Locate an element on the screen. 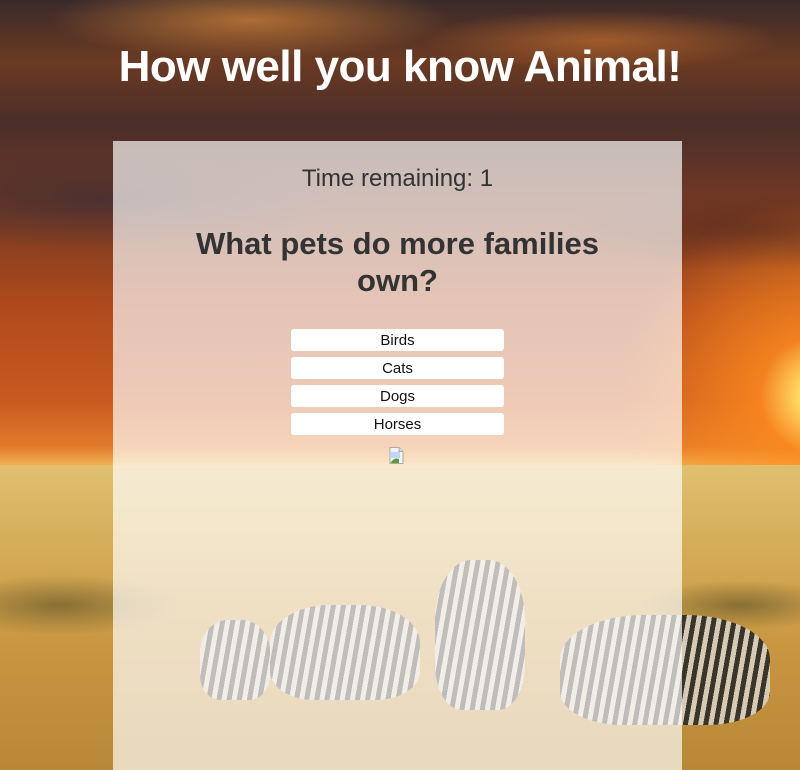 This screenshot has height=770, width=800. answer-list: Birds Cats Dogs Horses is located at coordinates (397, 385).